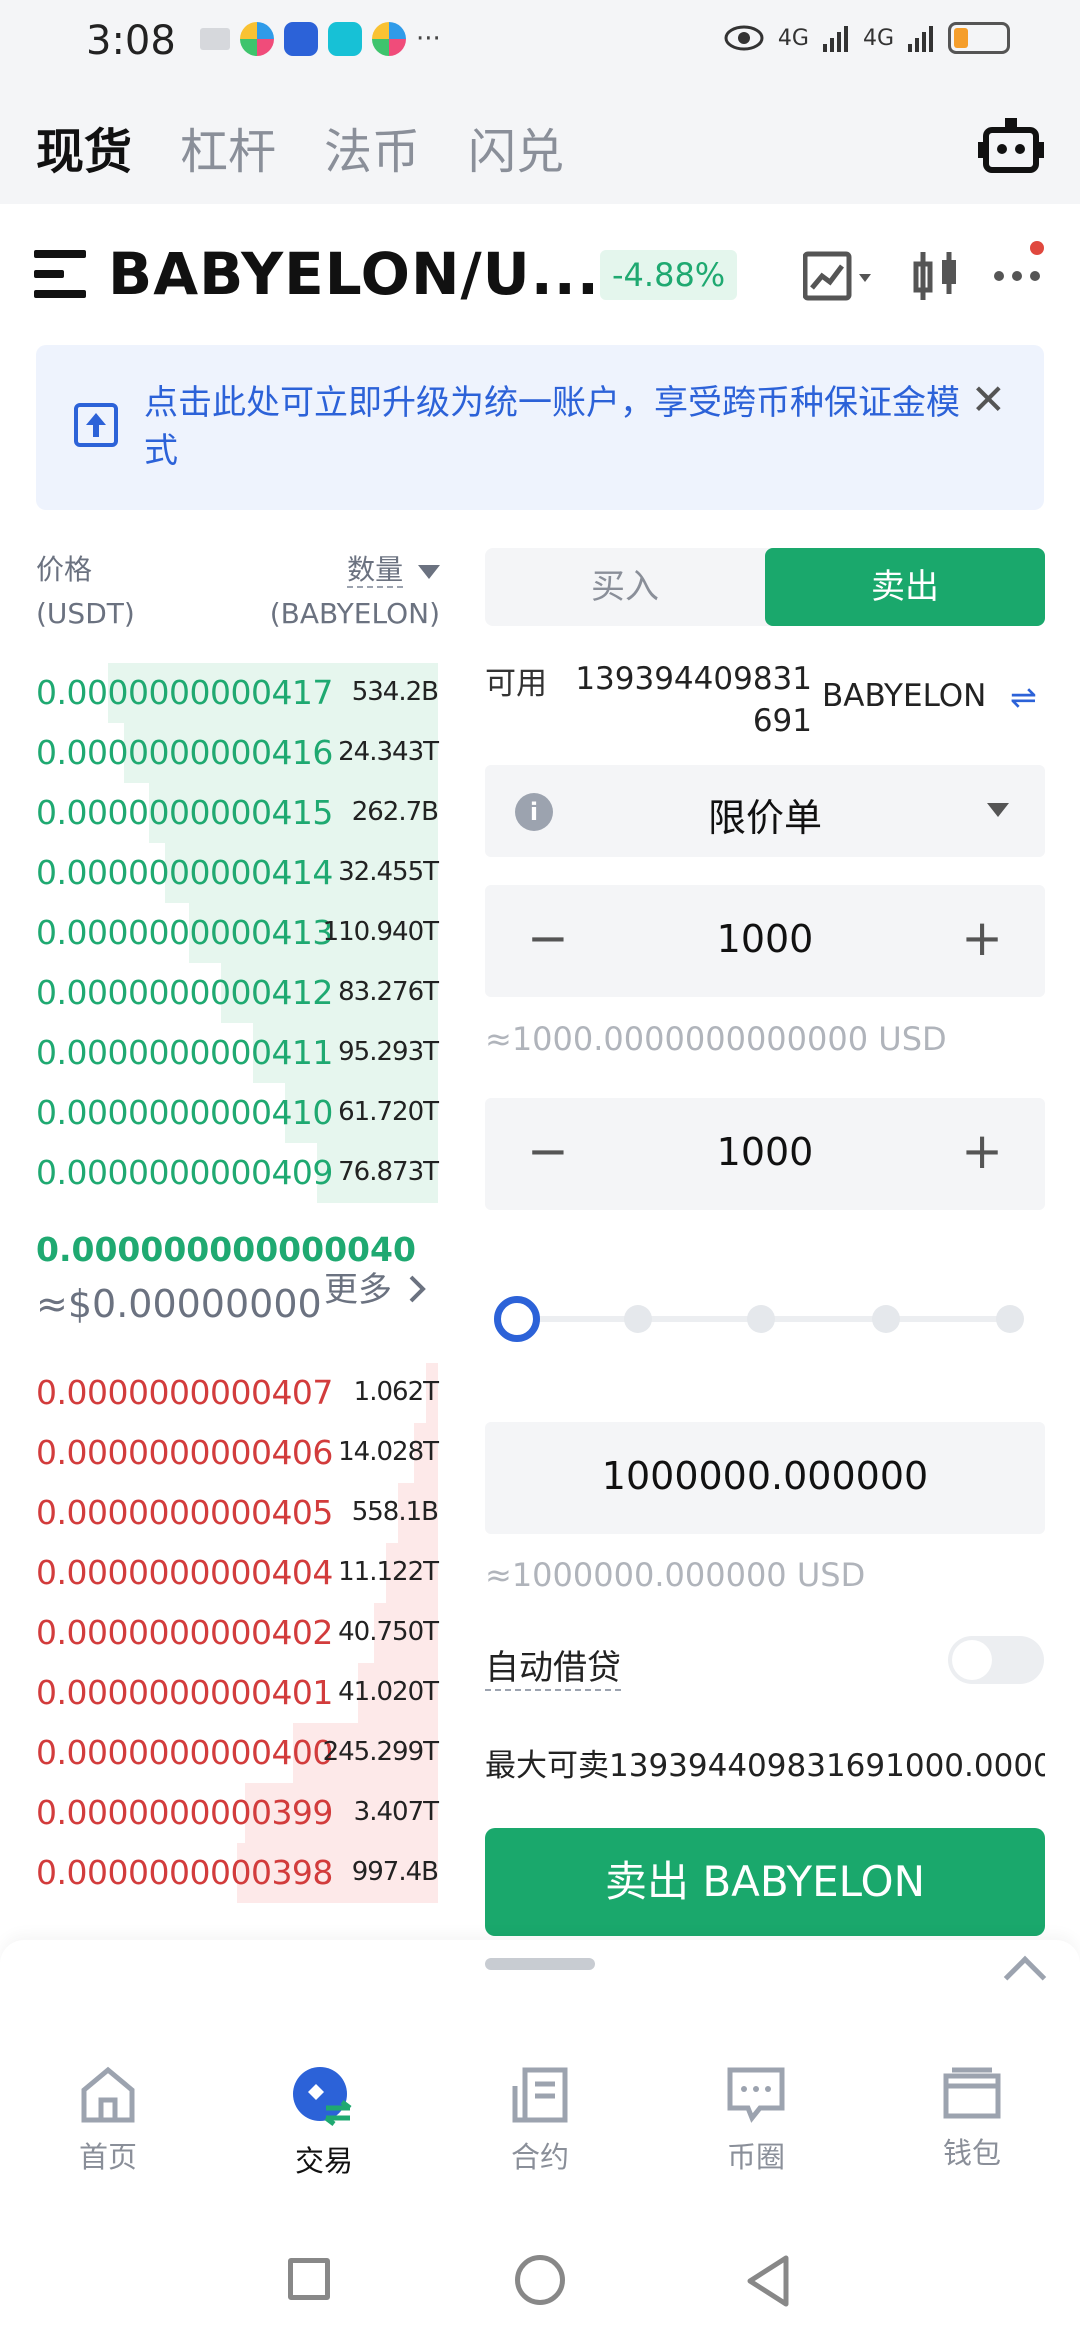 The width and height of the screenshot is (1080, 2340). Describe the element at coordinates (539, 2157) in the screenshot. I see `nav-contract-label: 合约` at that location.